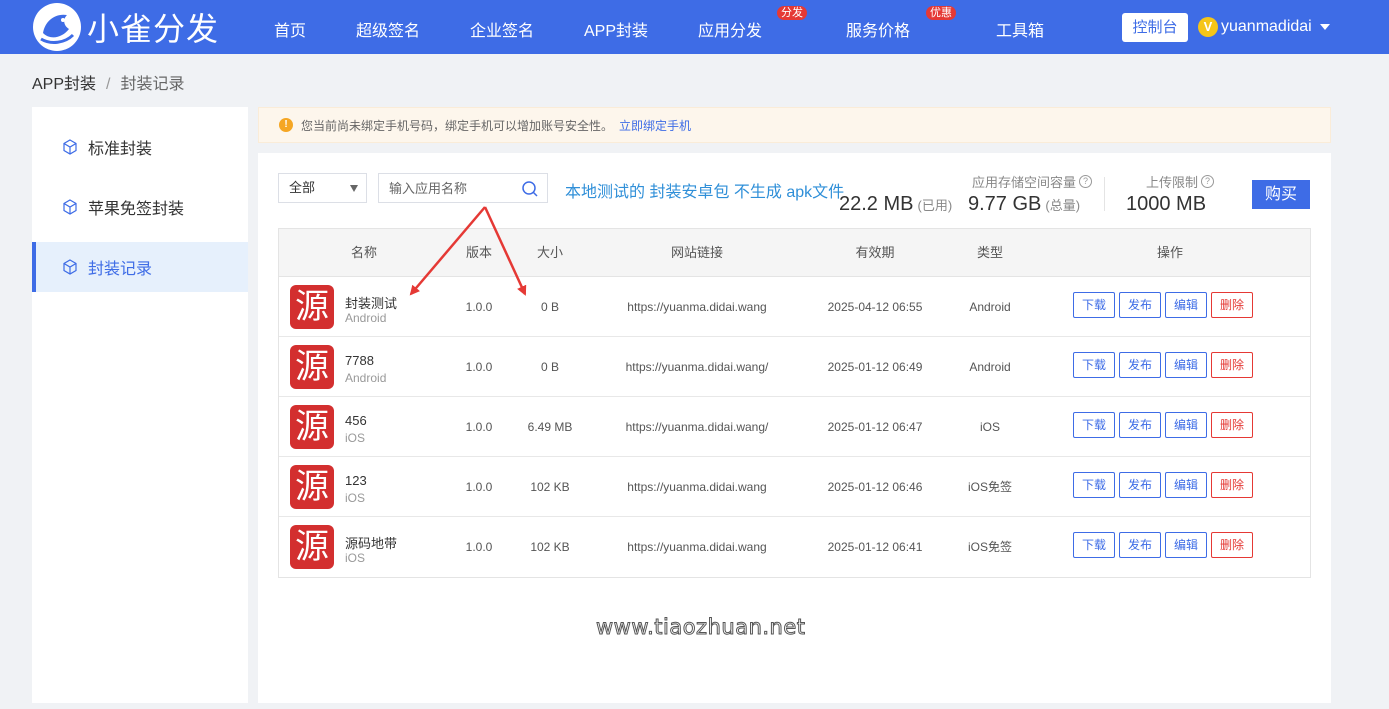  I want to click on nav-toolbox: 工具箱, so click(1020, 29).